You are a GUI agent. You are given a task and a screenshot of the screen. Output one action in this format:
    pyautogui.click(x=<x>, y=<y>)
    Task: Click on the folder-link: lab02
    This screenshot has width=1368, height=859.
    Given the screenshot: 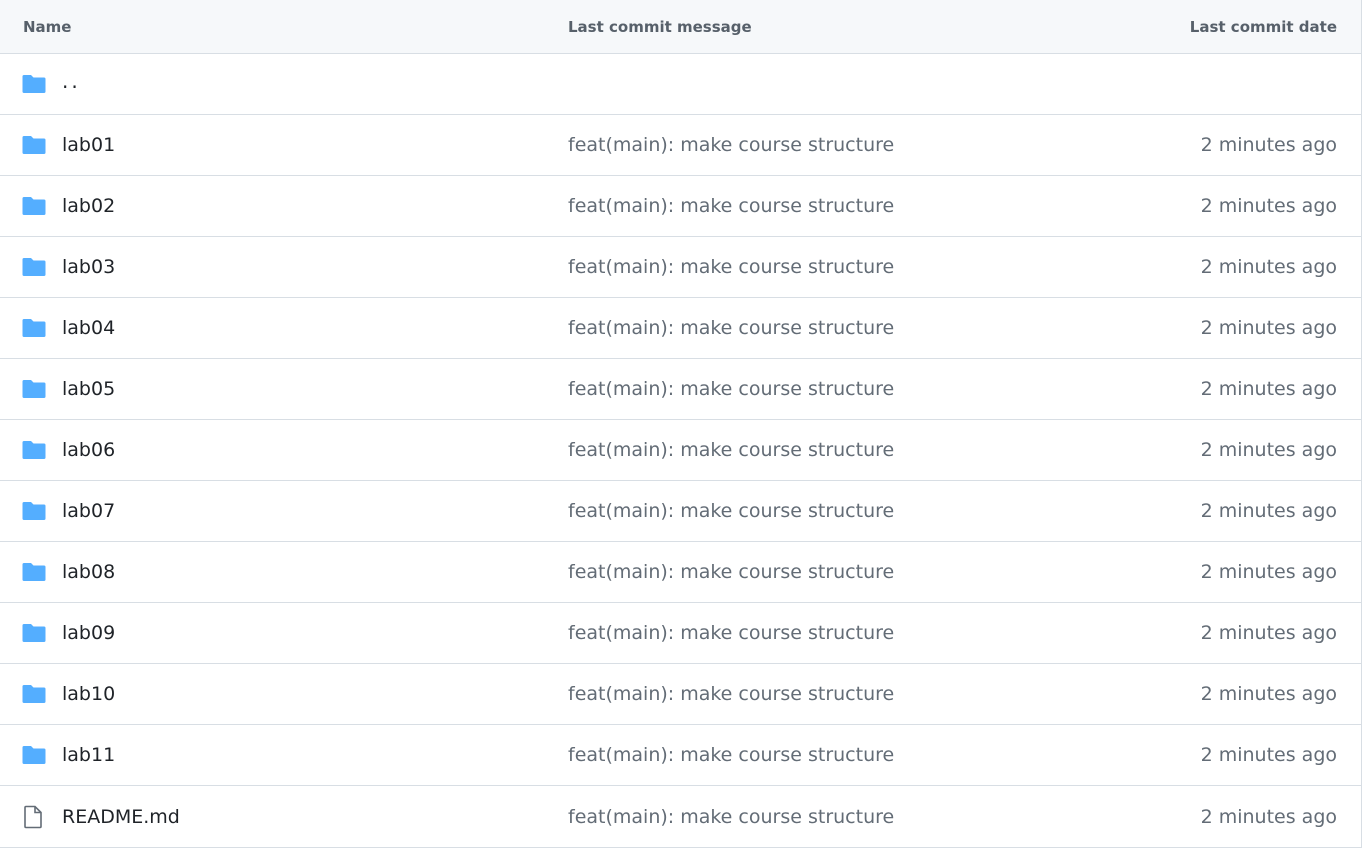 What is the action you would take?
    pyautogui.click(x=88, y=206)
    